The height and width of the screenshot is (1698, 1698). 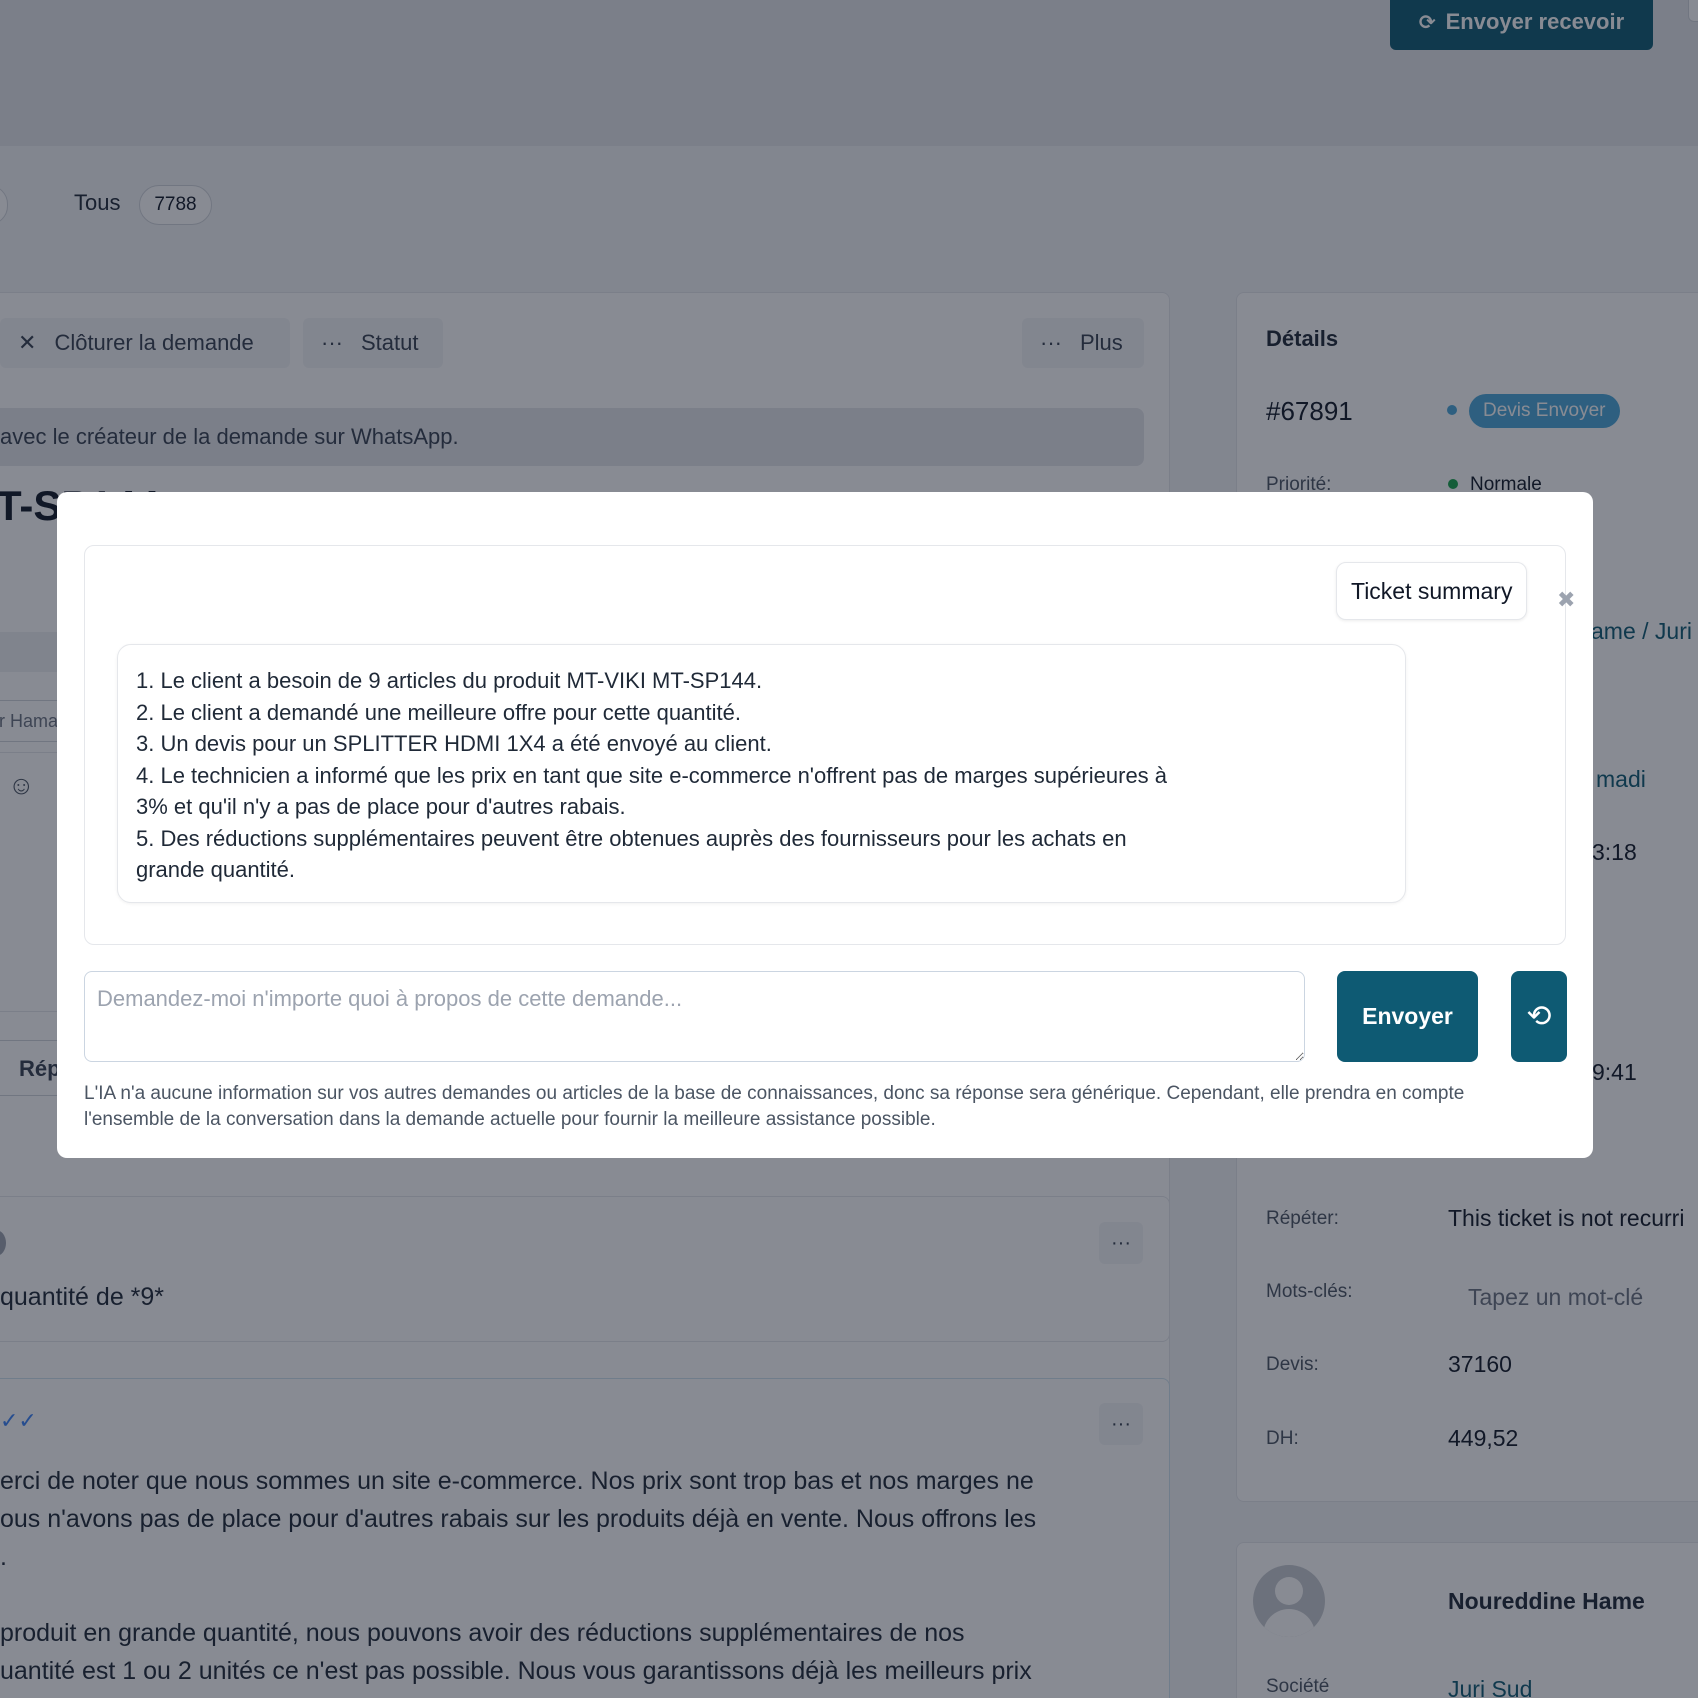 What do you see at coordinates (694, 1016) in the screenshot?
I see `ask-input` at bounding box center [694, 1016].